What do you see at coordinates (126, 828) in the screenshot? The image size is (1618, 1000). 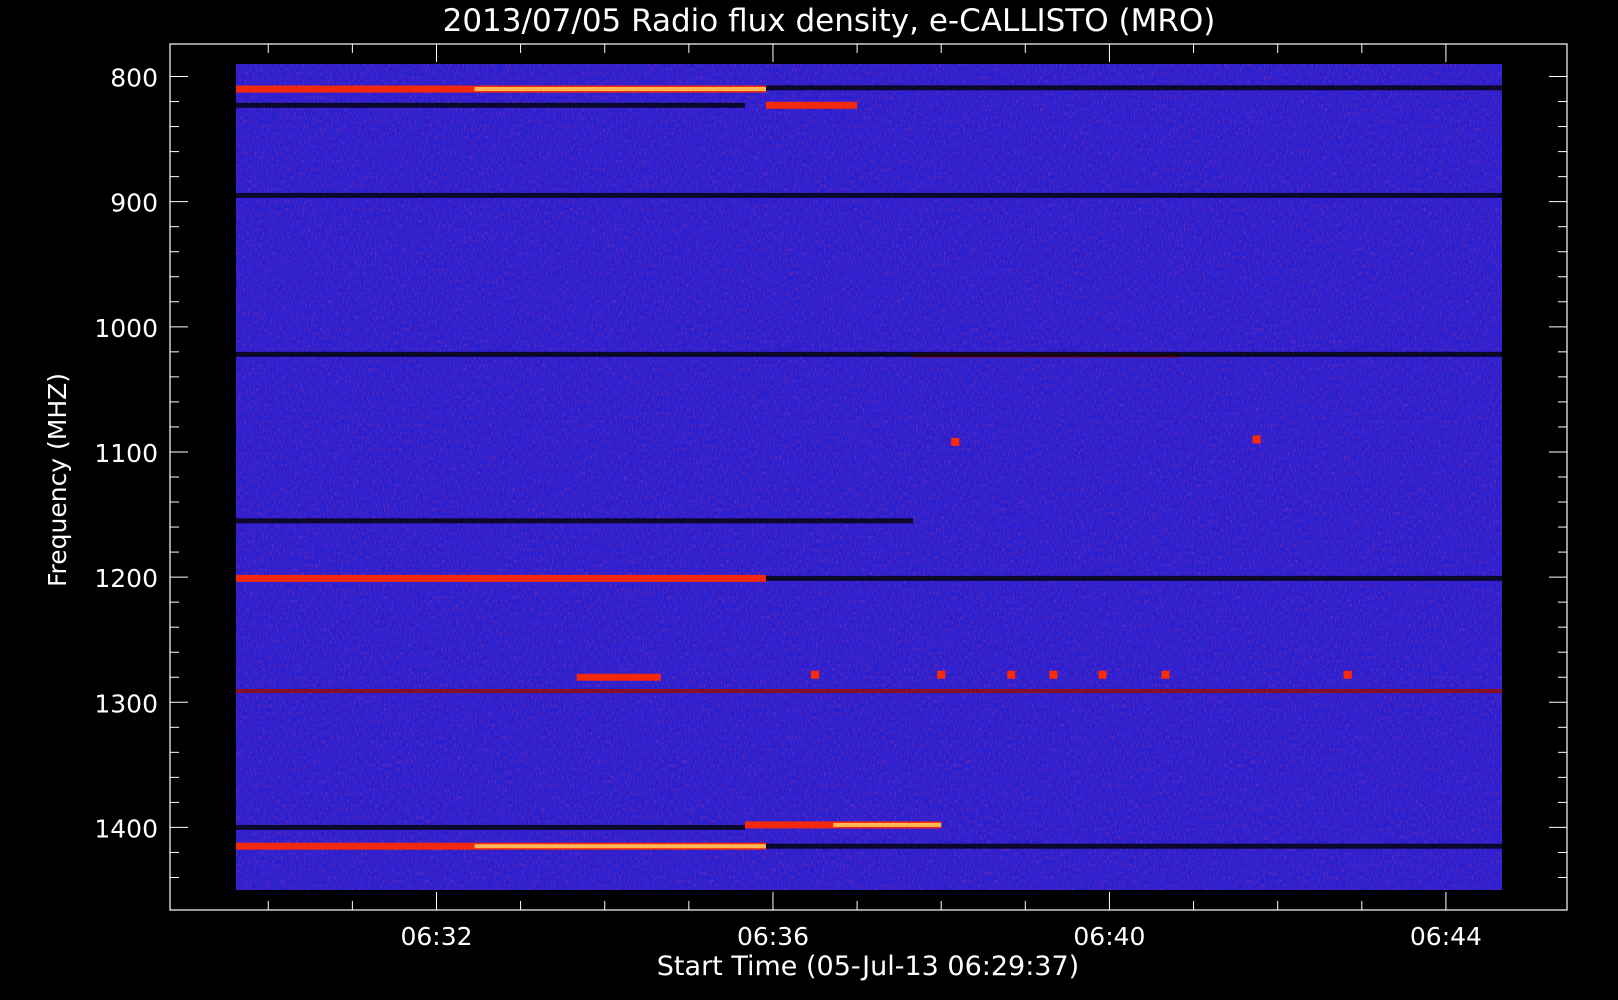 I see `y-tick-label: 1400` at bounding box center [126, 828].